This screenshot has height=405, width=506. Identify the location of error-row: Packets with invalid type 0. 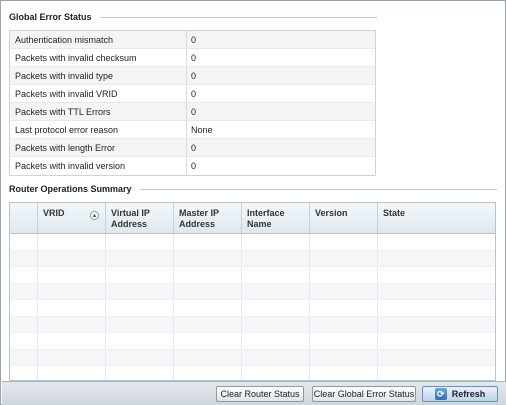
(192, 76).